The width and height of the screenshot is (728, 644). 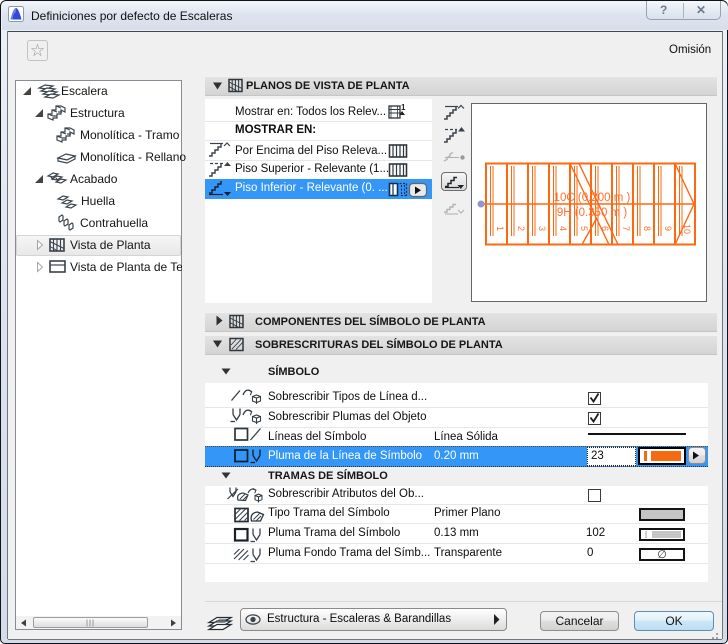 I want to click on svg-text: 3, so click(x=542, y=228).